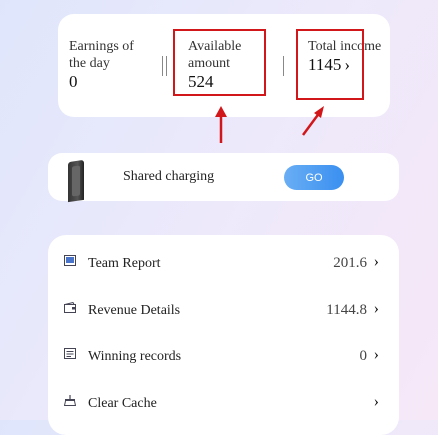  Describe the element at coordinates (223, 308) in the screenshot. I see `menu-item-revenue-details: Revenue Details 1144.8 ›` at that location.